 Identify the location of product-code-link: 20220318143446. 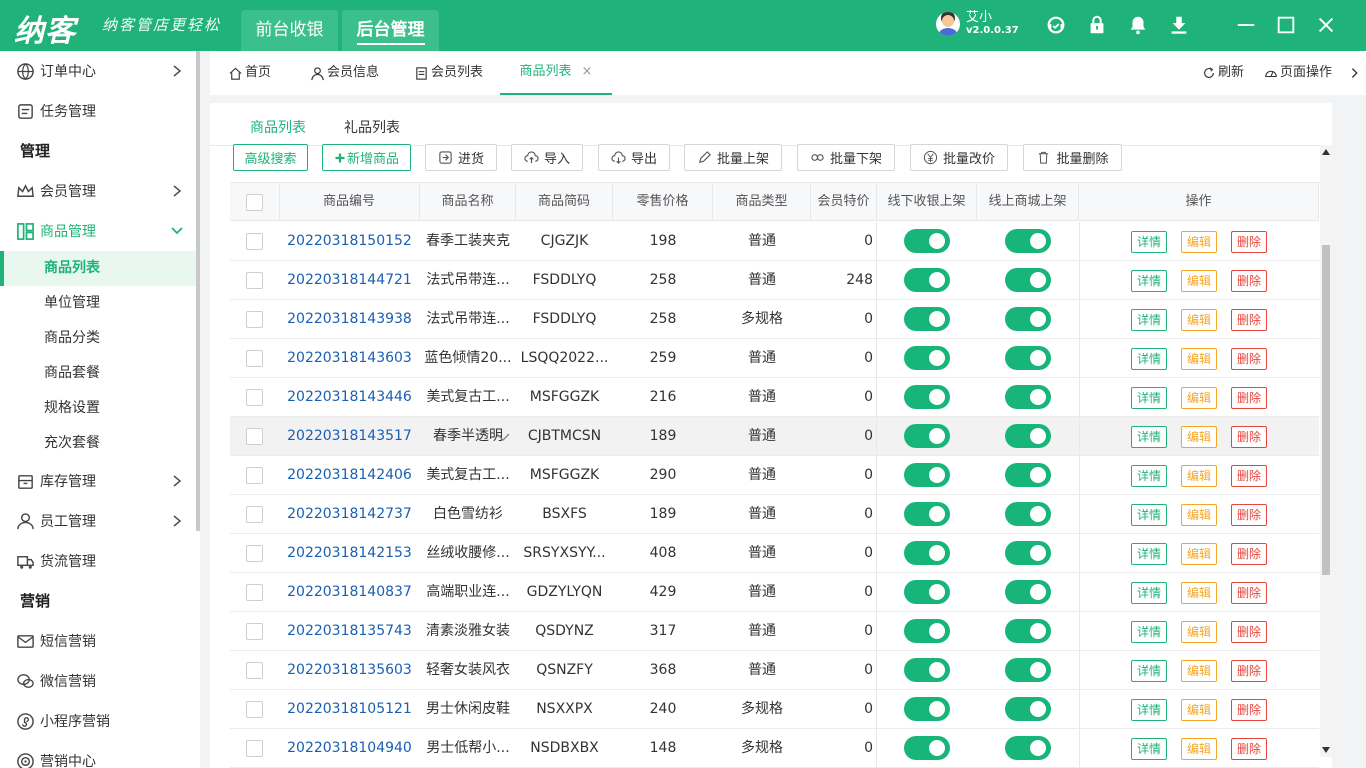
(349, 397).